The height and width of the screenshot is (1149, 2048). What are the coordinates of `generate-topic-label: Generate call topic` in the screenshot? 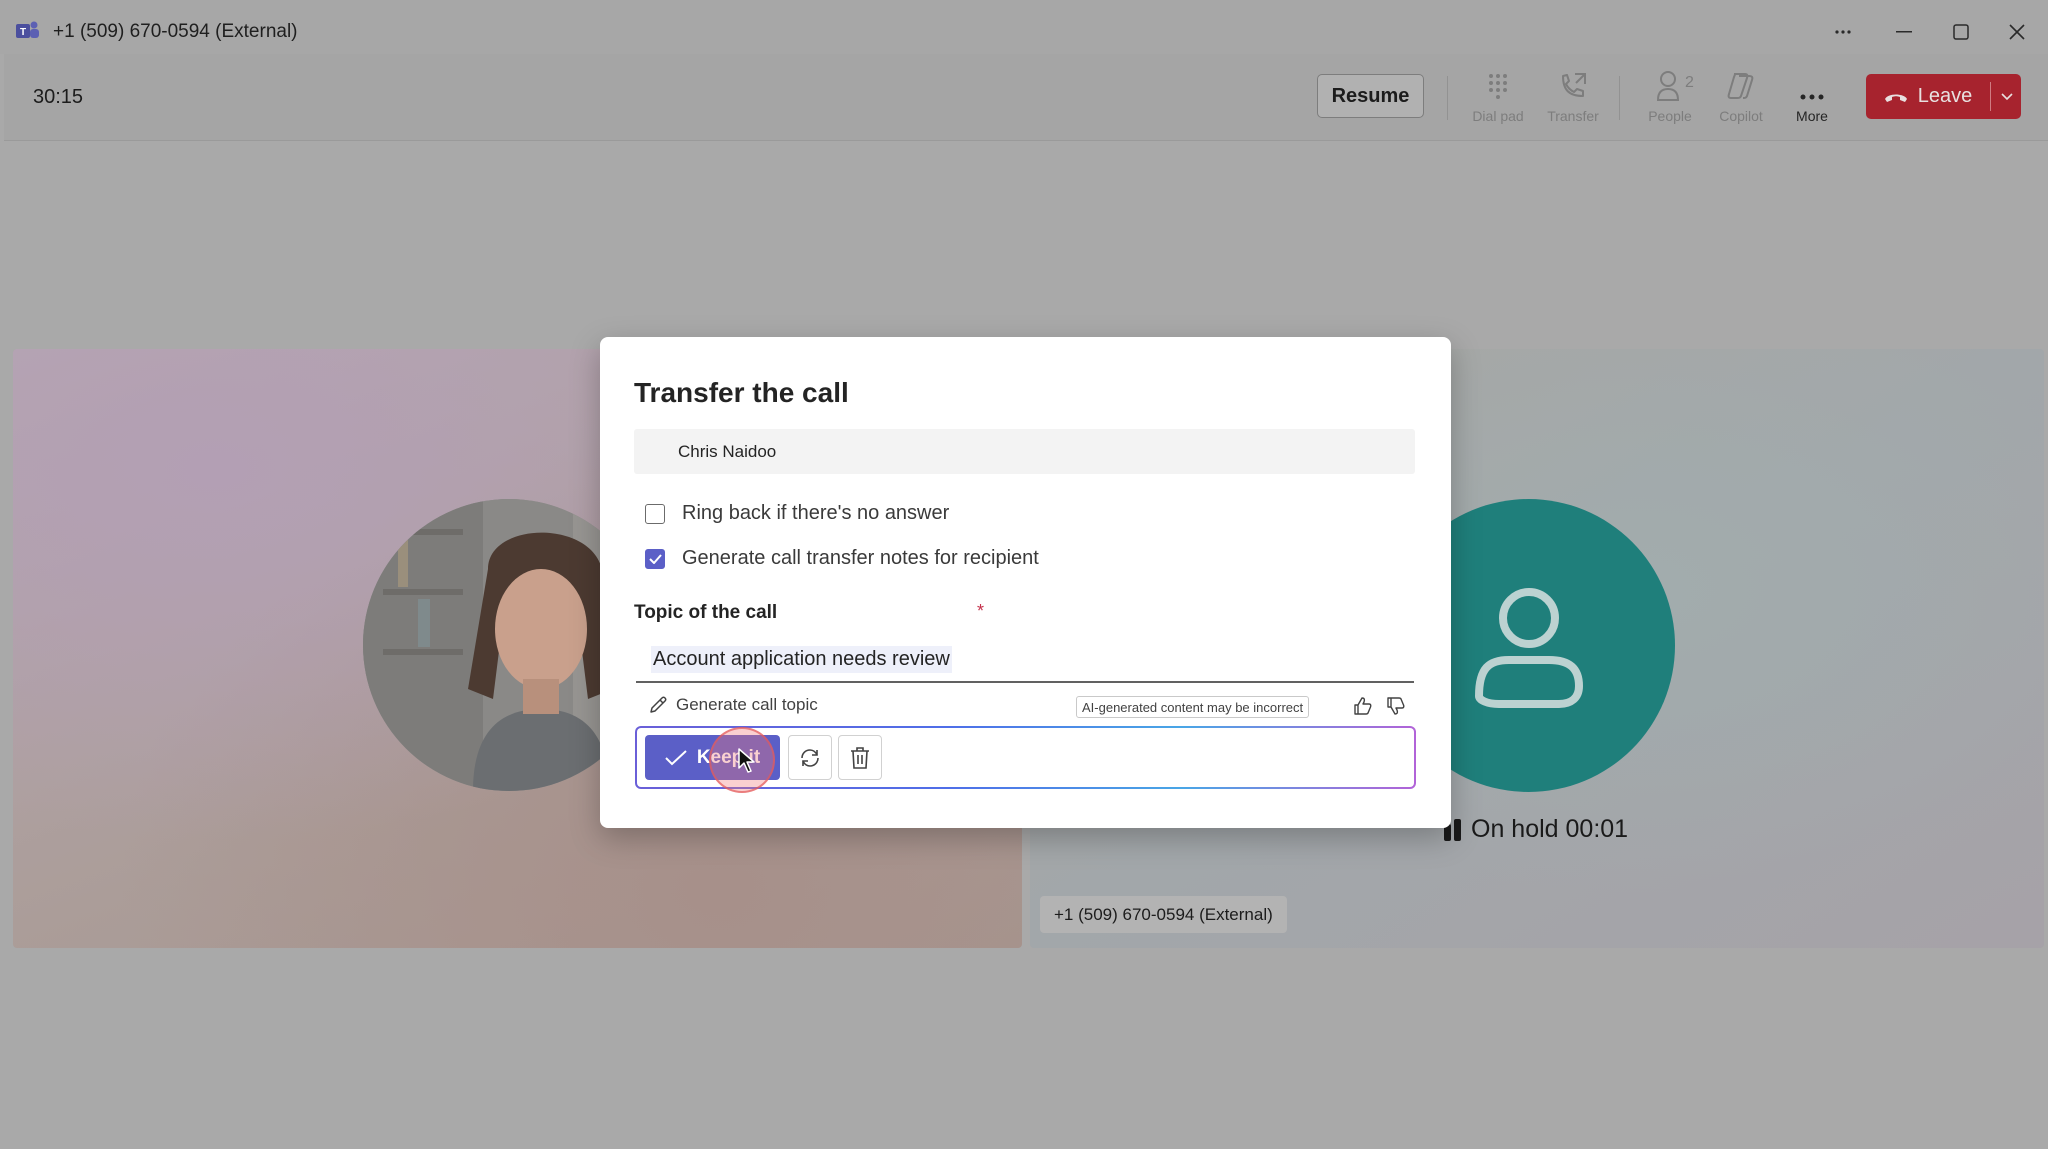 It's located at (747, 704).